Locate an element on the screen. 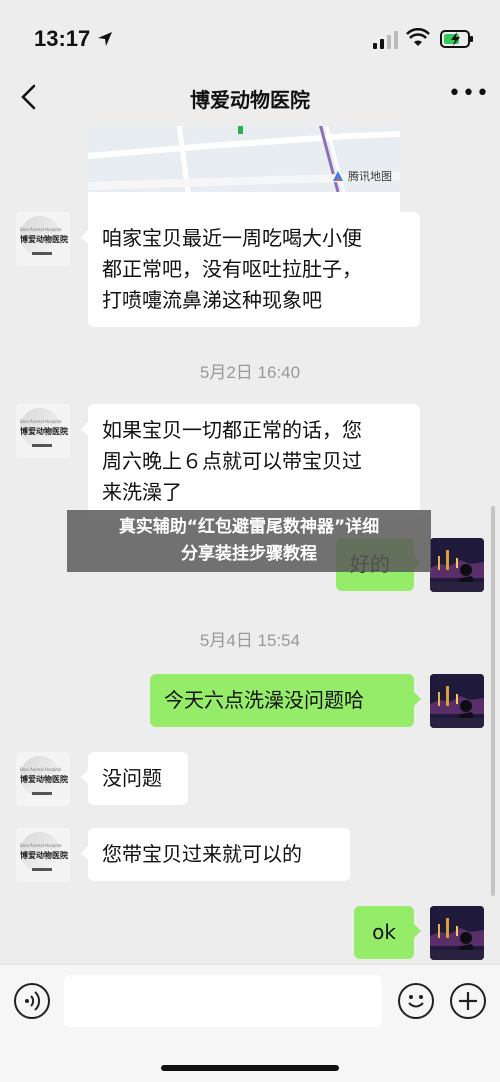 This screenshot has height=1082, width=500. message-bubble-received: 没问题 is located at coordinates (134, 778).